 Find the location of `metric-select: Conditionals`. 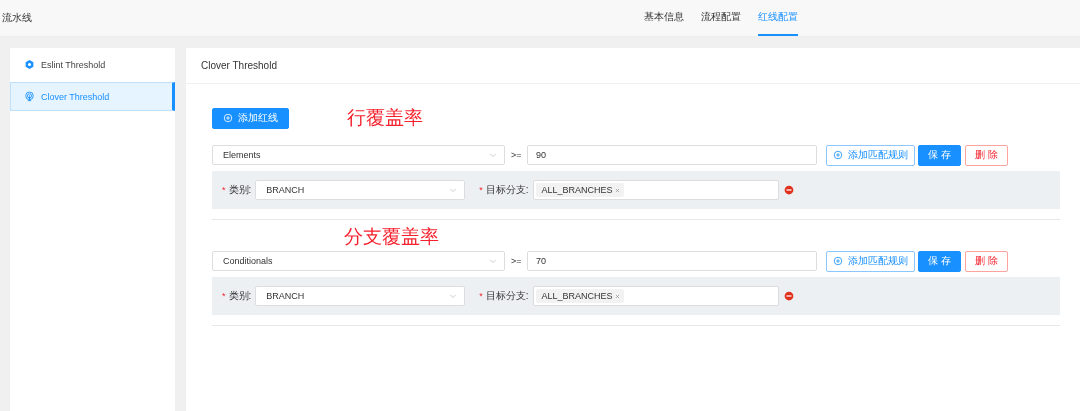

metric-select: Conditionals is located at coordinates (358, 261).